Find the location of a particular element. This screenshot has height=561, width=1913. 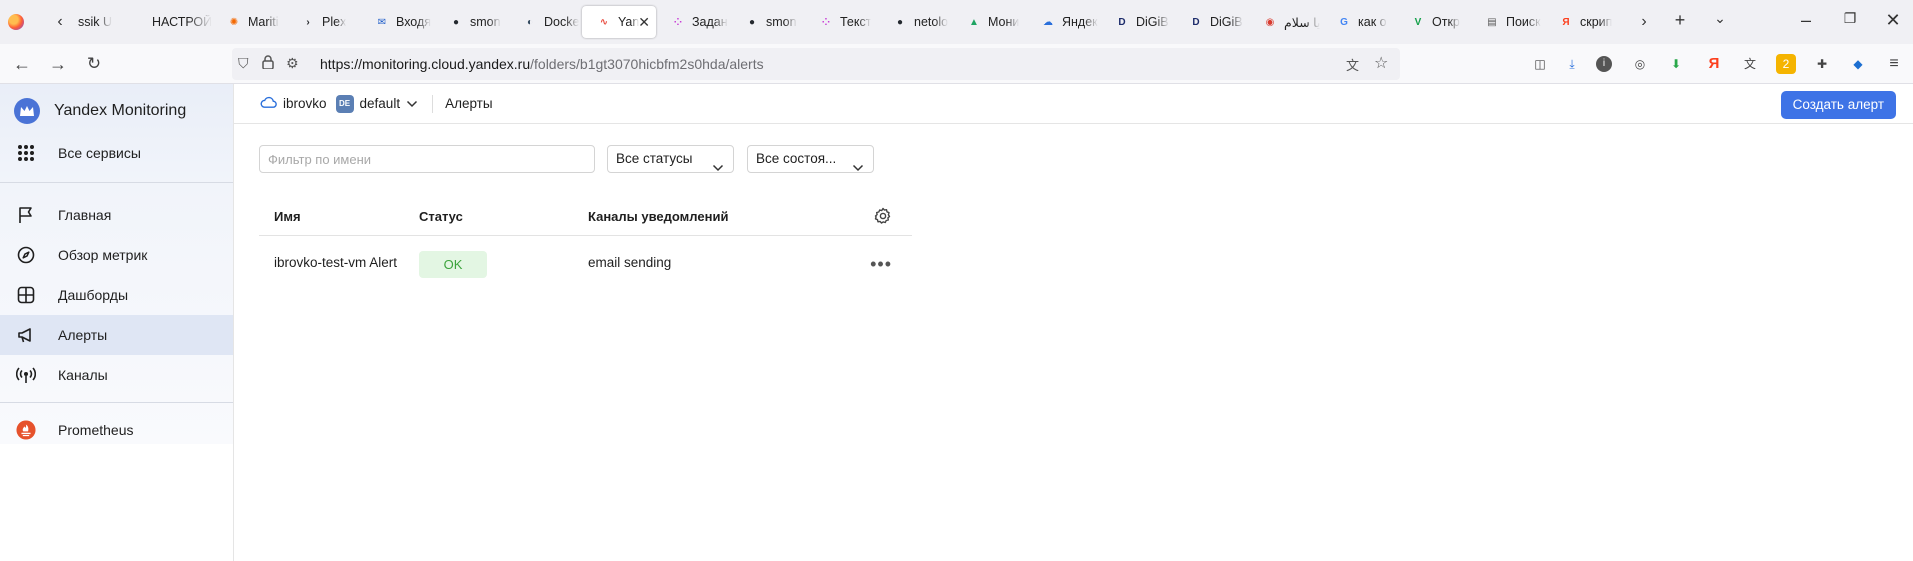

github-icon: ● is located at coordinates (456, 22).